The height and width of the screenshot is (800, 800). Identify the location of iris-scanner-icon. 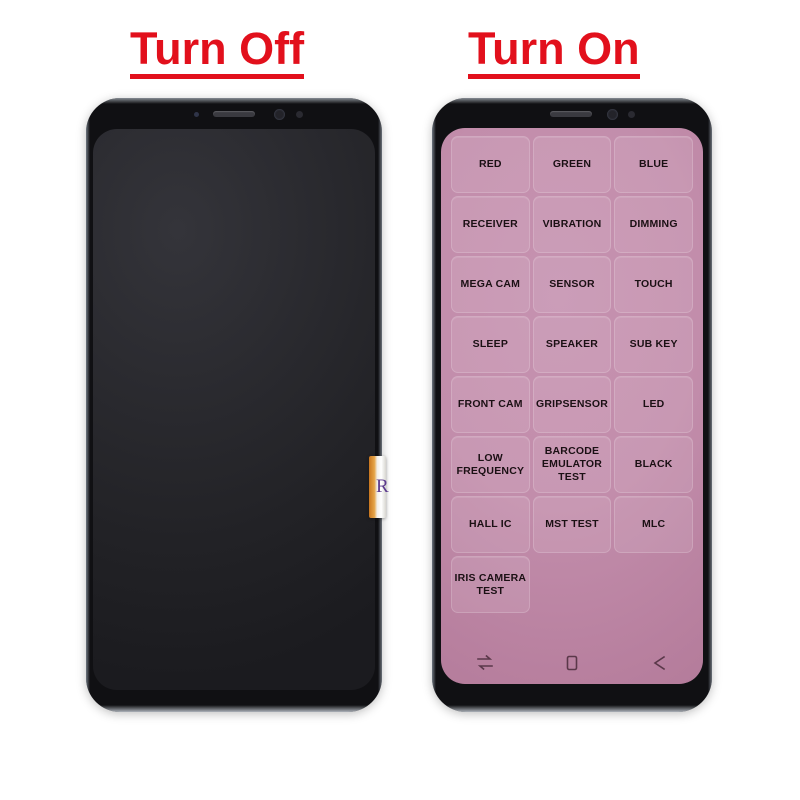
(196, 114).